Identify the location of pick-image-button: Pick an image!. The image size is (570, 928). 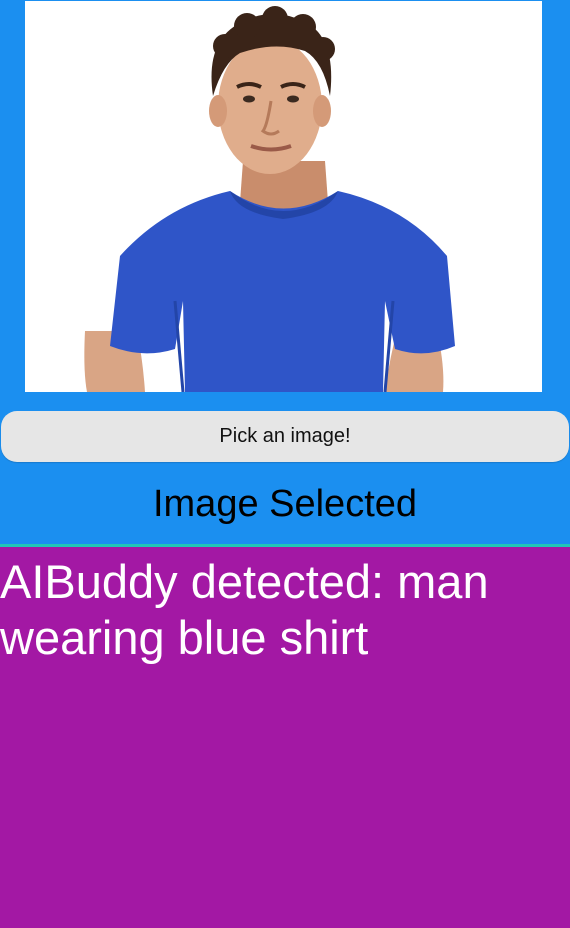
(285, 436).